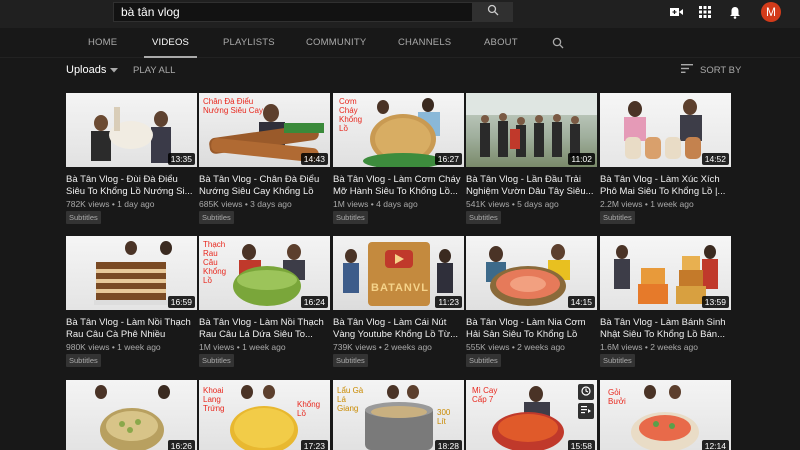 Image resolution: width=800 pixels, height=450 pixels. I want to click on thumbnail-caption: Cơm Cháy Khổng Lồ, so click(351, 115).